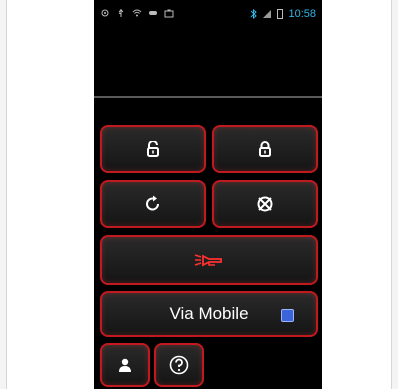 The width and height of the screenshot is (398, 389). Describe the element at coordinates (121, 13) in the screenshot. I see `usb-icon` at that location.